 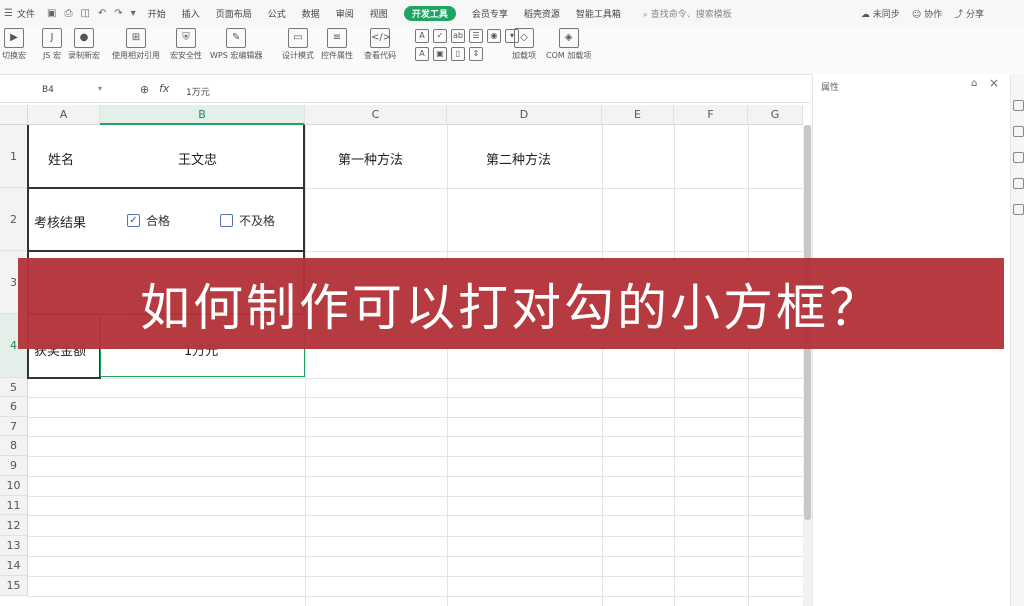 I want to click on tab-home: 开始, so click(x=157, y=13).